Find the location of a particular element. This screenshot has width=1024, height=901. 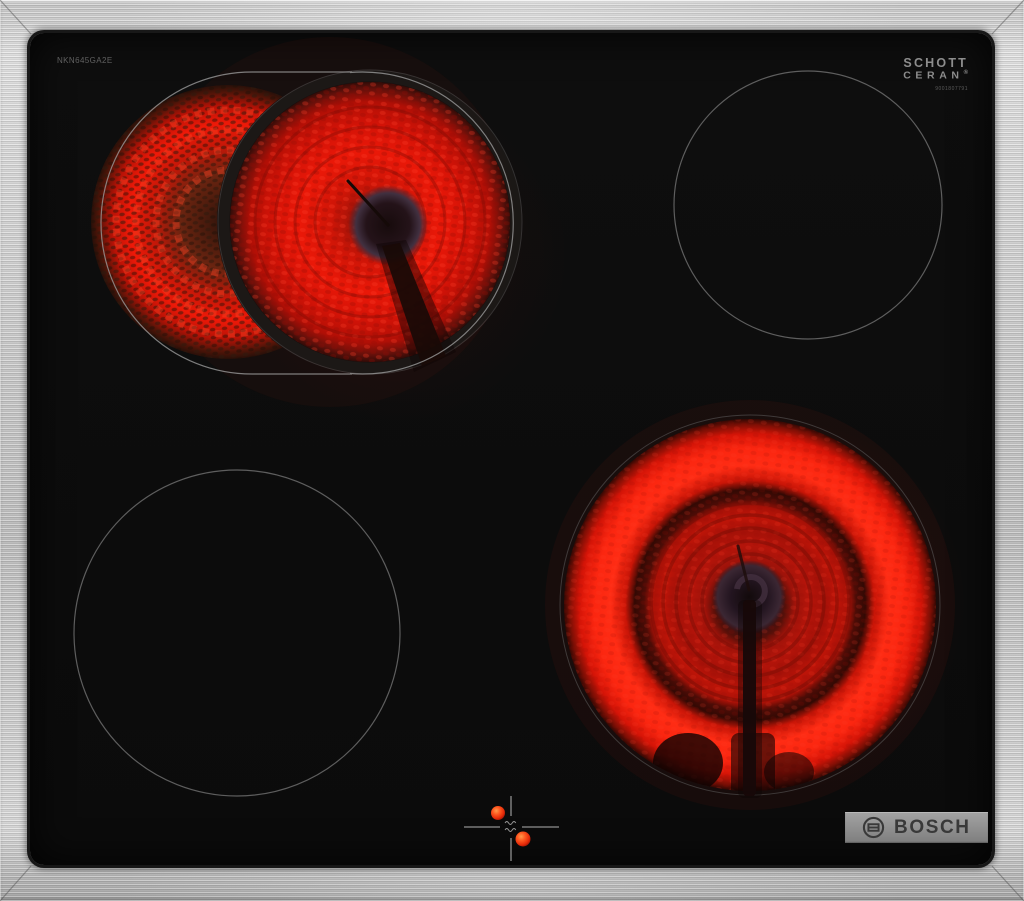

model-code-label: NKN645GA2E is located at coordinates (85, 60).